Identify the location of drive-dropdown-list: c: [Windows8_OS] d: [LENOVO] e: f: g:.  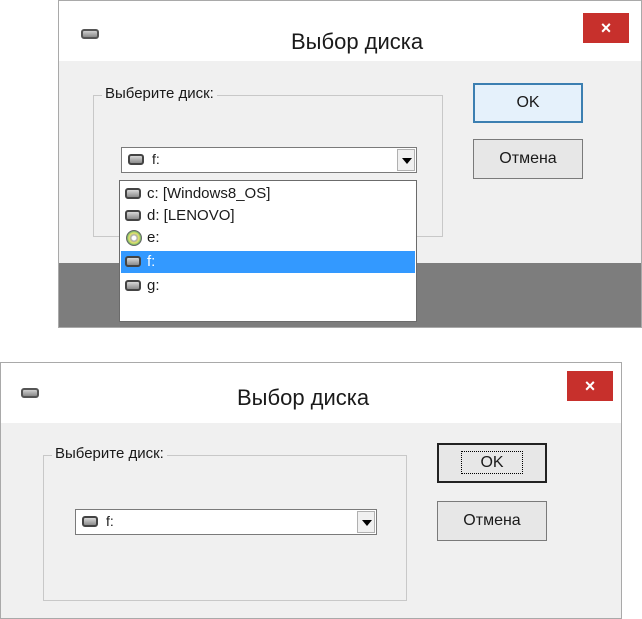
(268, 251).